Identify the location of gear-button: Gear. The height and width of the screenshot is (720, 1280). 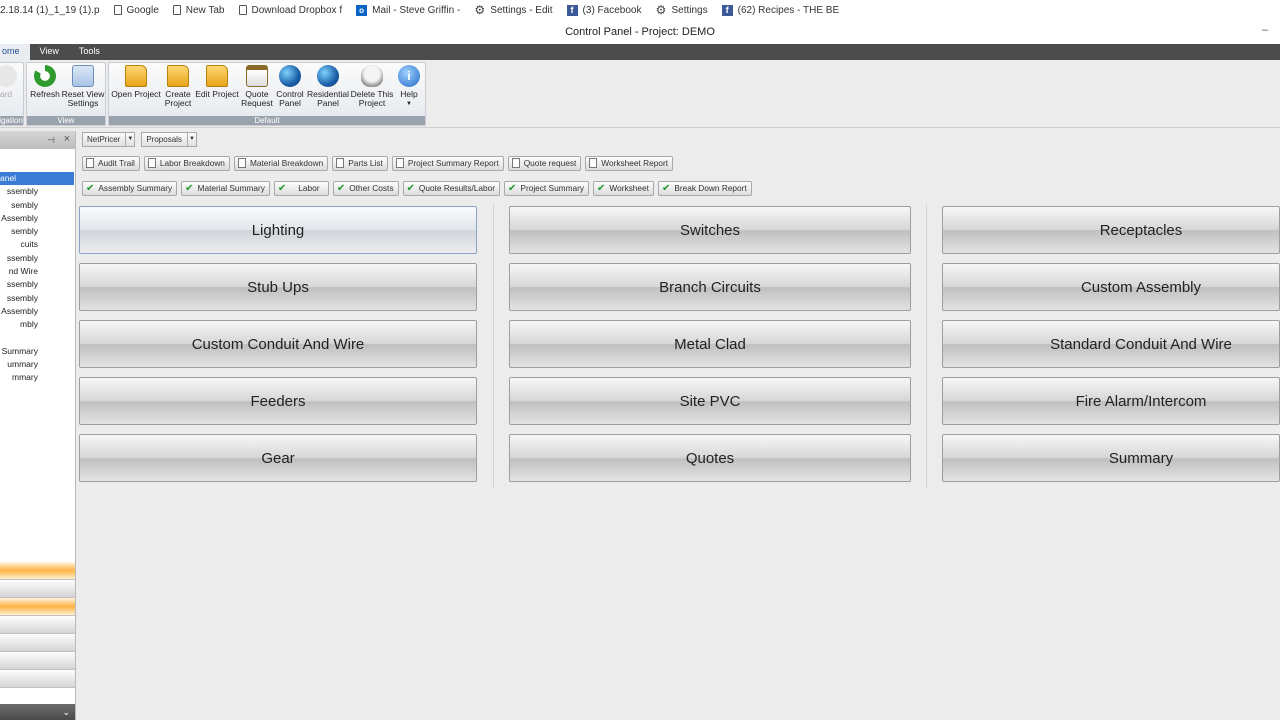
(278, 458).